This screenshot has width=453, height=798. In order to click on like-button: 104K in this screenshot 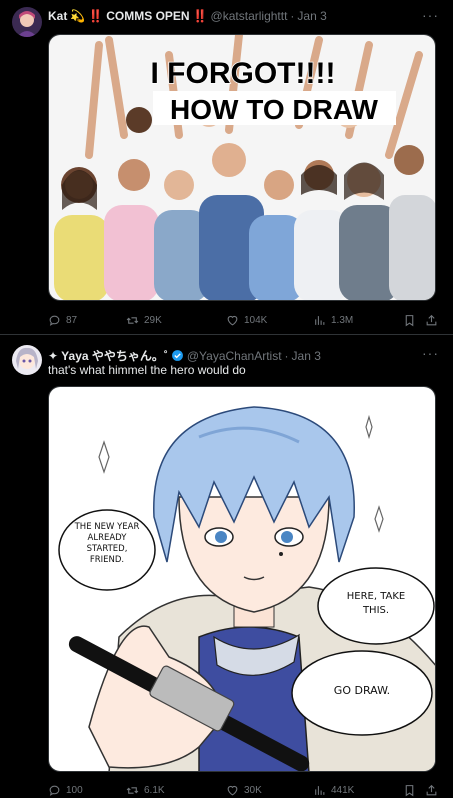, I will do `click(246, 320)`.